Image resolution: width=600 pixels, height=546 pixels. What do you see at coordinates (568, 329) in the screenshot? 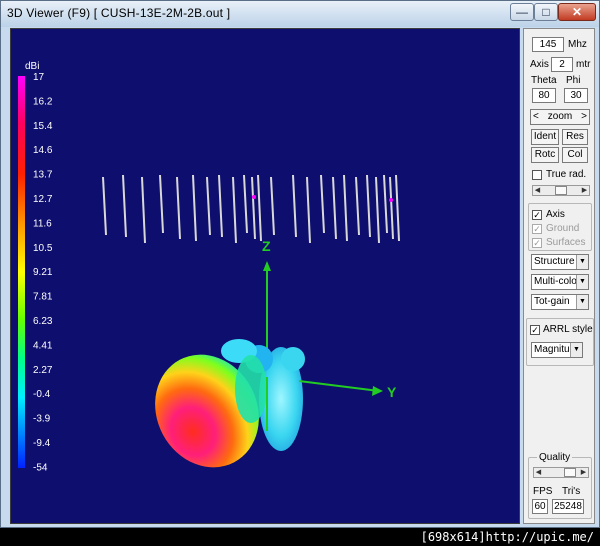
I see `arrl-style-label: ARRL style` at bounding box center [568, 329].